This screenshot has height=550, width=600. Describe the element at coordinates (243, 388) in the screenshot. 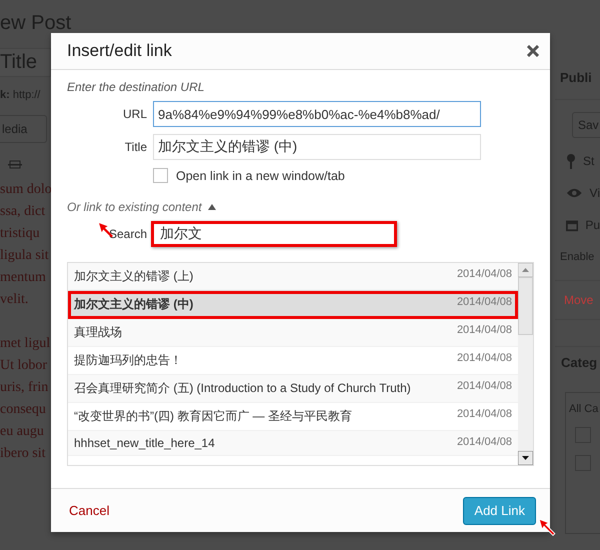

I see `result-title: 召会真理研究简介 (五) (Introduction to a Study of Church Truth)` at that location.